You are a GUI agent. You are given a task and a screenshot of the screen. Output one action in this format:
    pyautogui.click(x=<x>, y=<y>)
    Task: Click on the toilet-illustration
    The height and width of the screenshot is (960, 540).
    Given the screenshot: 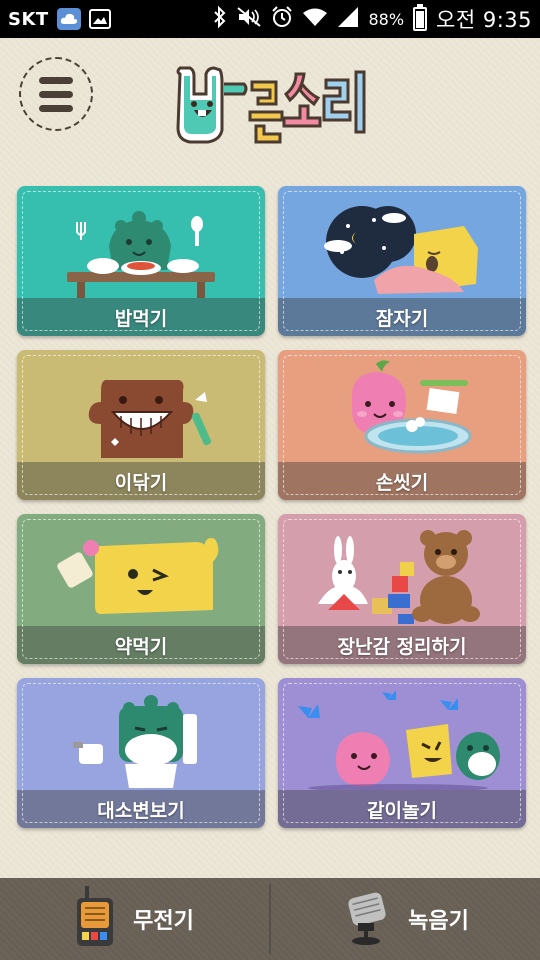 What is the action you would take?
    pyautogui.click(x=135, y=741)
    